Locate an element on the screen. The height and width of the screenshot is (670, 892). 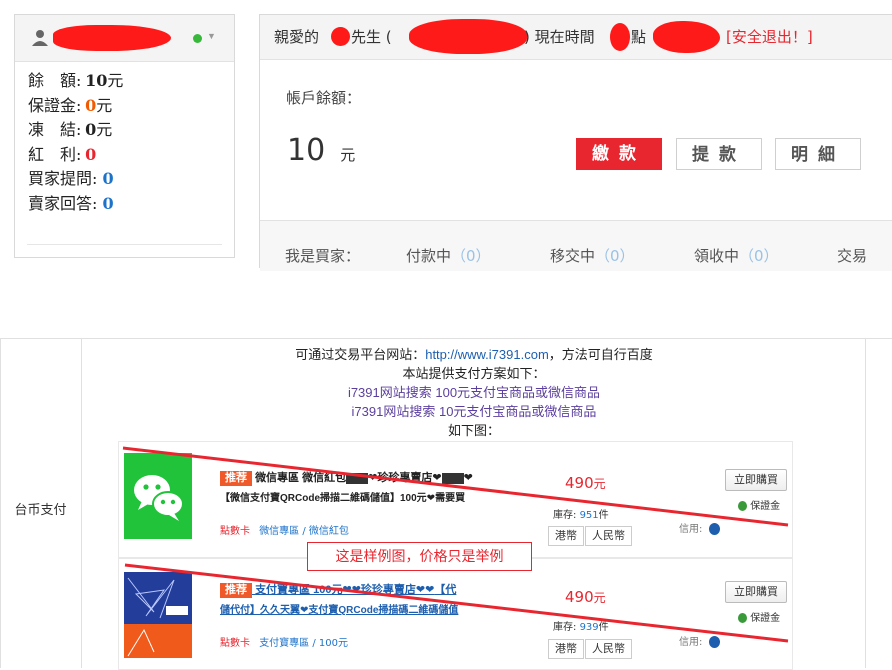
category-prefix: 點數卡 is located at coordinates (235, 531).